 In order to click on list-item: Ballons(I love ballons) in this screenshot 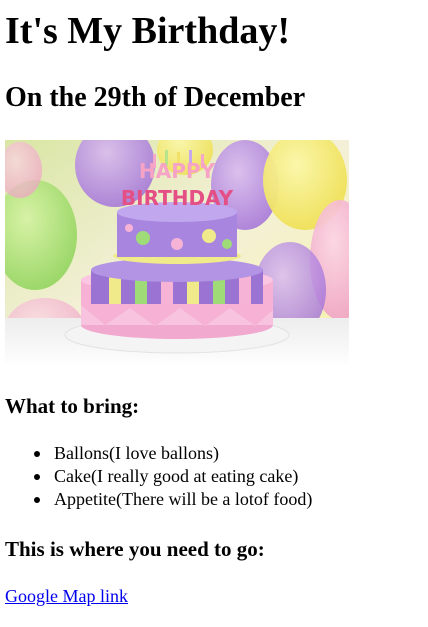, I will do `click(172, 453)`.